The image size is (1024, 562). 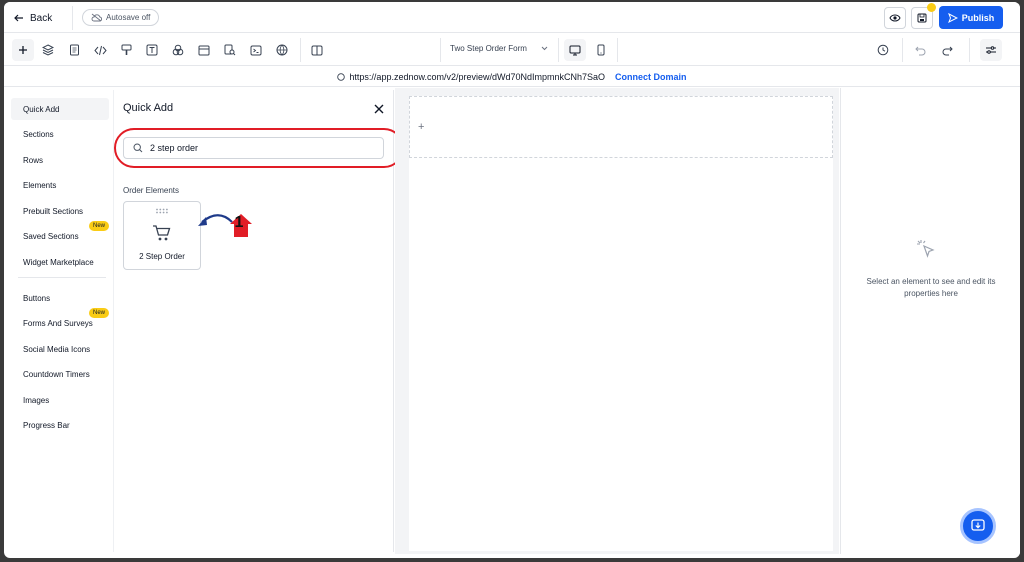 I want to click on paint-icon, so click(x=126, y=49).